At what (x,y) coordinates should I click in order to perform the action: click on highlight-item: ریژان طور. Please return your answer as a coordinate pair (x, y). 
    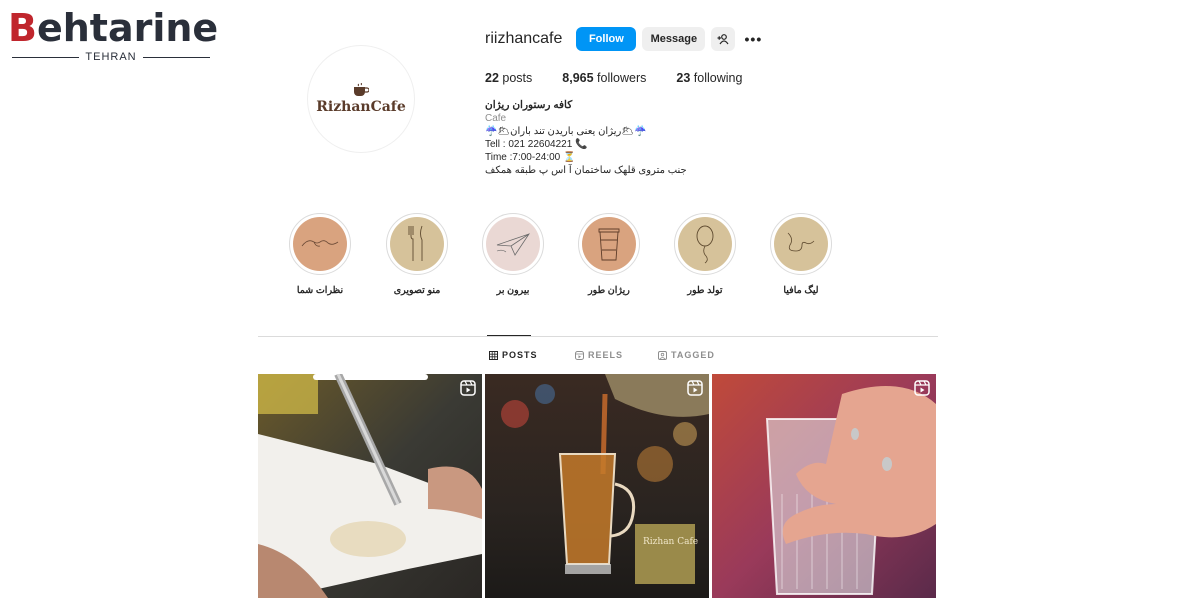
    Looking at the image, I should click on (609, 254).